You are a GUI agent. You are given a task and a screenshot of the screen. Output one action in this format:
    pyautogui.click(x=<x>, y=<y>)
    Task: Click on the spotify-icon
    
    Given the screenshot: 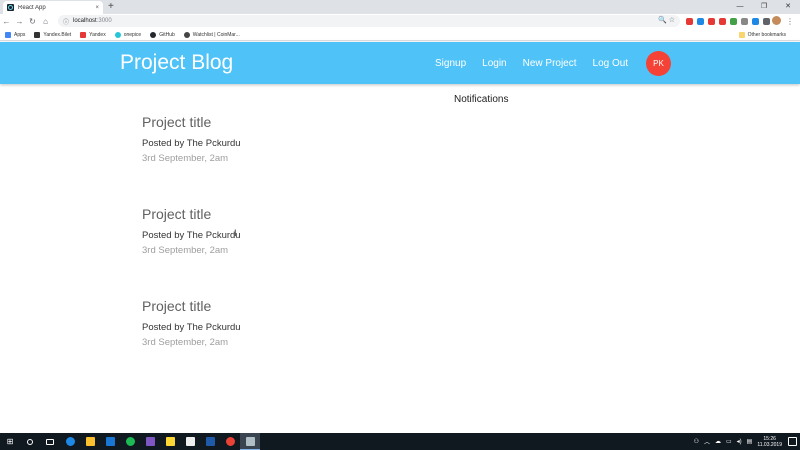 What is the action you would take?
    pyautogui.click(x=130, y=441)
    